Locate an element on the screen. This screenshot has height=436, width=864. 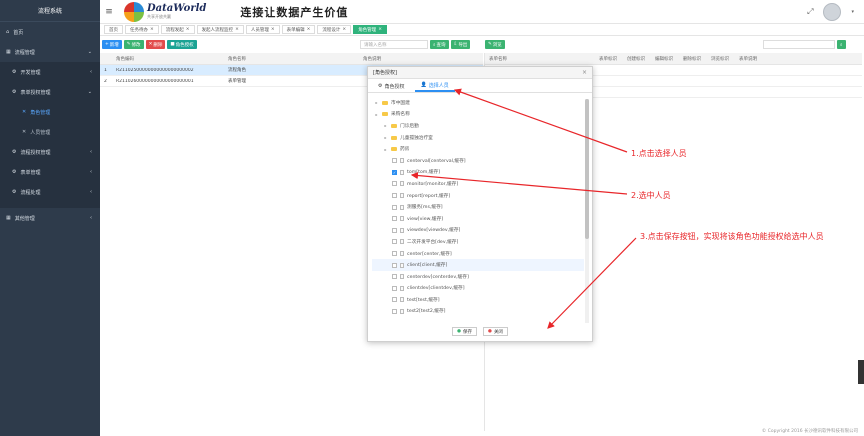
annotation-arrows is located at coordinates (523, 208).